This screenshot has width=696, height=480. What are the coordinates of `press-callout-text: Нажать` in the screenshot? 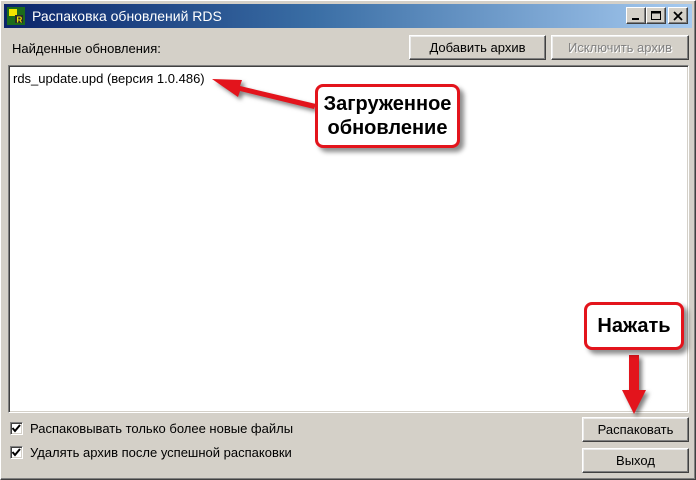 It's located at (634, 326).